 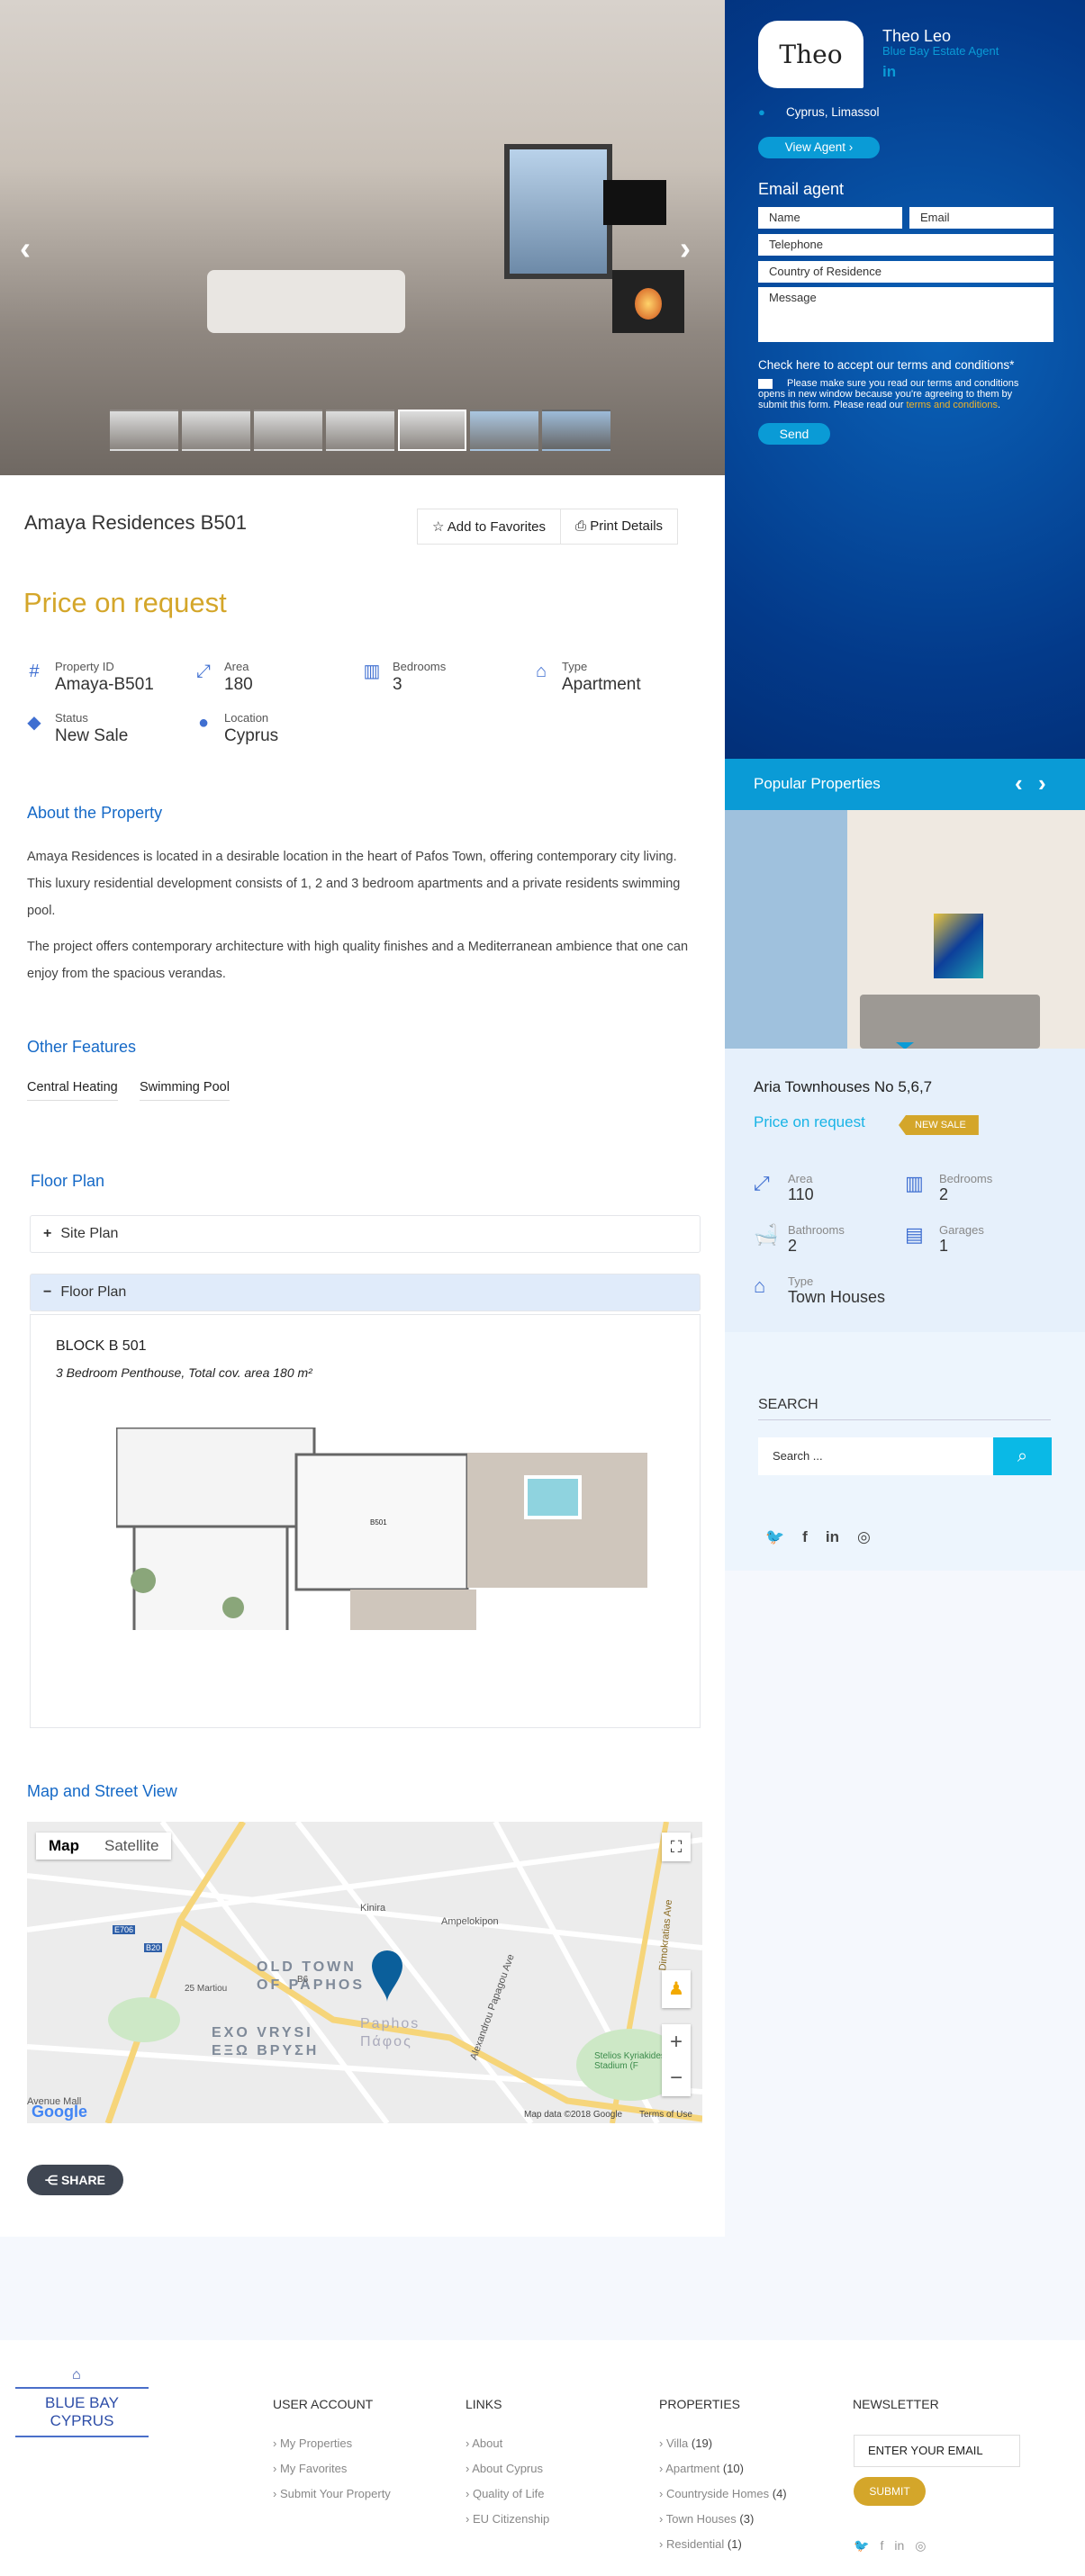 I want to click on popular-title: Aria Townhouses No 5,6,7, so click(x=843, y=1087).